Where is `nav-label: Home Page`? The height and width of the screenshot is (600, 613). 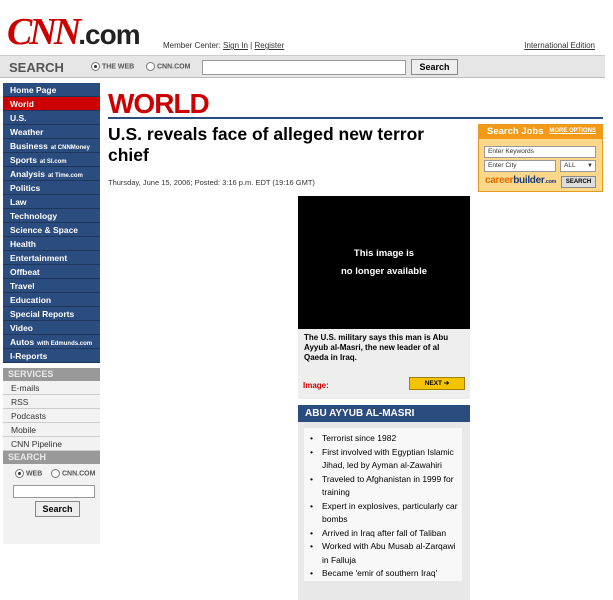 nav-label: Home Page is located at coordinates (33, 90).